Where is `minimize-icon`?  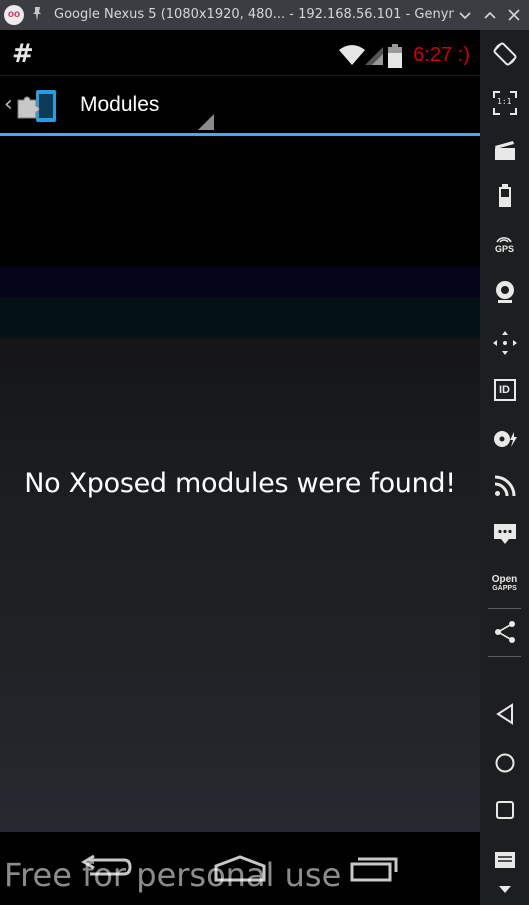
minimize-icon is located at coordinates (465, 15).